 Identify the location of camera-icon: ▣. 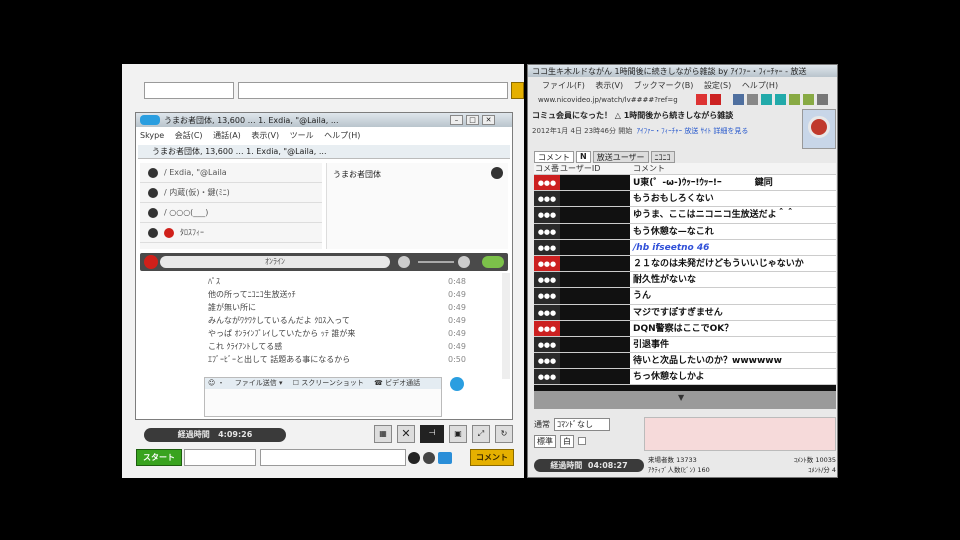
(458, 434).